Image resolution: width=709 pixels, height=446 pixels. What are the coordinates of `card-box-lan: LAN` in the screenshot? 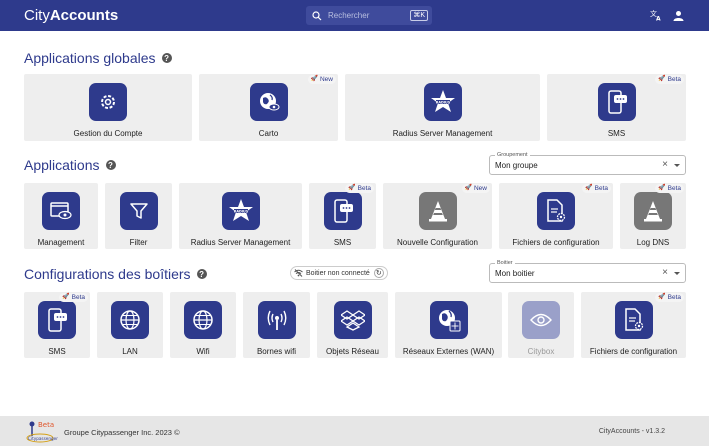 It's located at (130, 325).